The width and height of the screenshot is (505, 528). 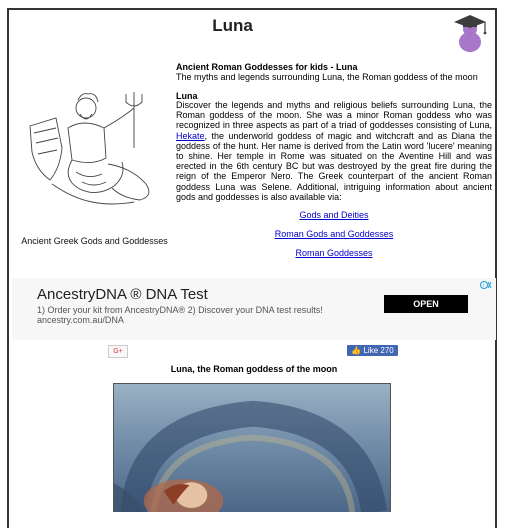 I want to click on ad-open-button: OPEN, so click(x=426, y=304).